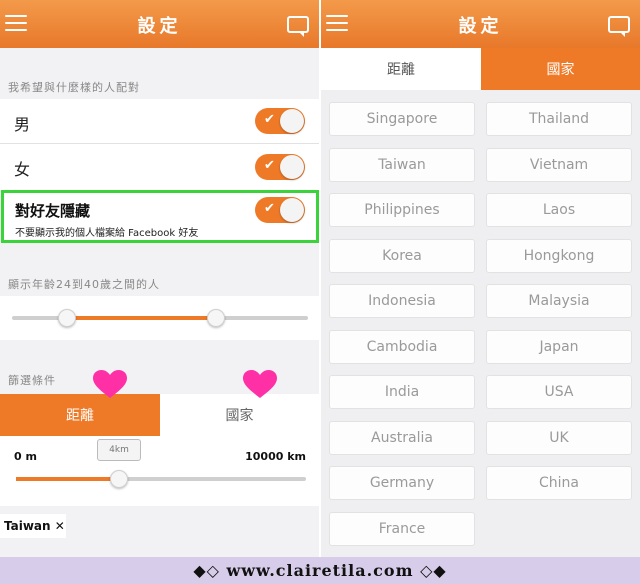 The height and width of the screenshot is (584, 640). Describe the element at coordinates (402, 165) in the screenshot. I see `country-option: Taiwan` at that location.